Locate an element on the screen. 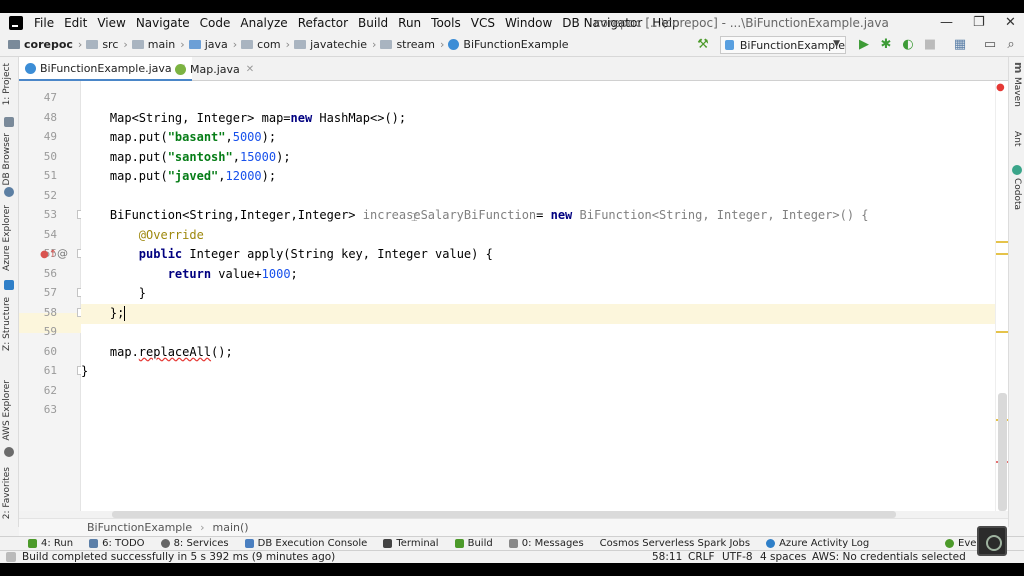 Image resolution: width=1024 pixels, height=576 pixels. search-icon: ⌕ is located at coordinates (1011, 45).